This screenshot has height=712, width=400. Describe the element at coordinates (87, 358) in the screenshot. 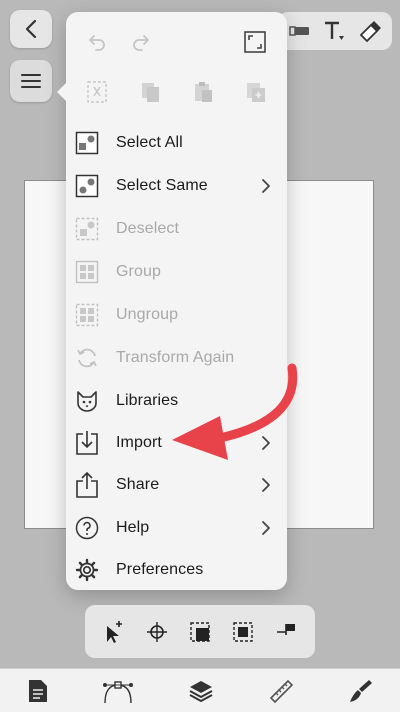

I see `transform-again-icon` at that location.